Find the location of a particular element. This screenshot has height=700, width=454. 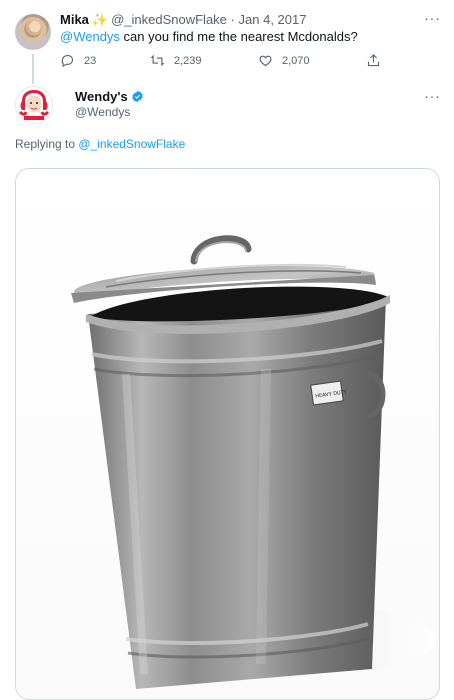

reply-icon is located at coordinates (67, 61).